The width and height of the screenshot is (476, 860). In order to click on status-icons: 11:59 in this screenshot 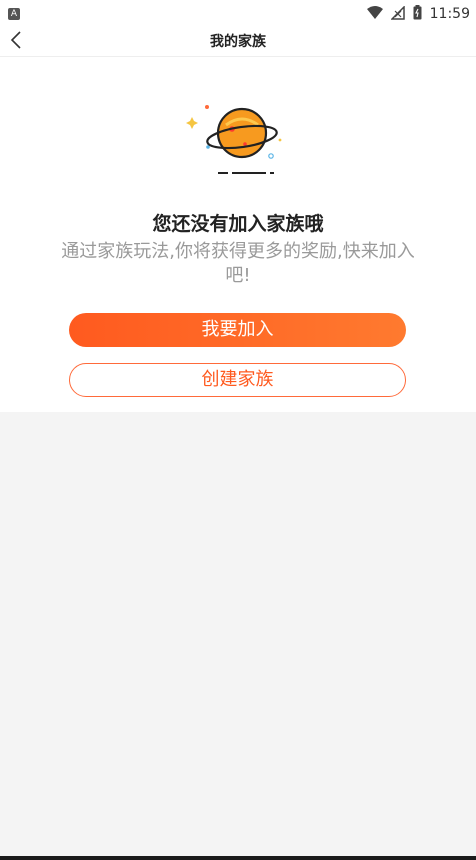, I will do `click(418, 14)`.